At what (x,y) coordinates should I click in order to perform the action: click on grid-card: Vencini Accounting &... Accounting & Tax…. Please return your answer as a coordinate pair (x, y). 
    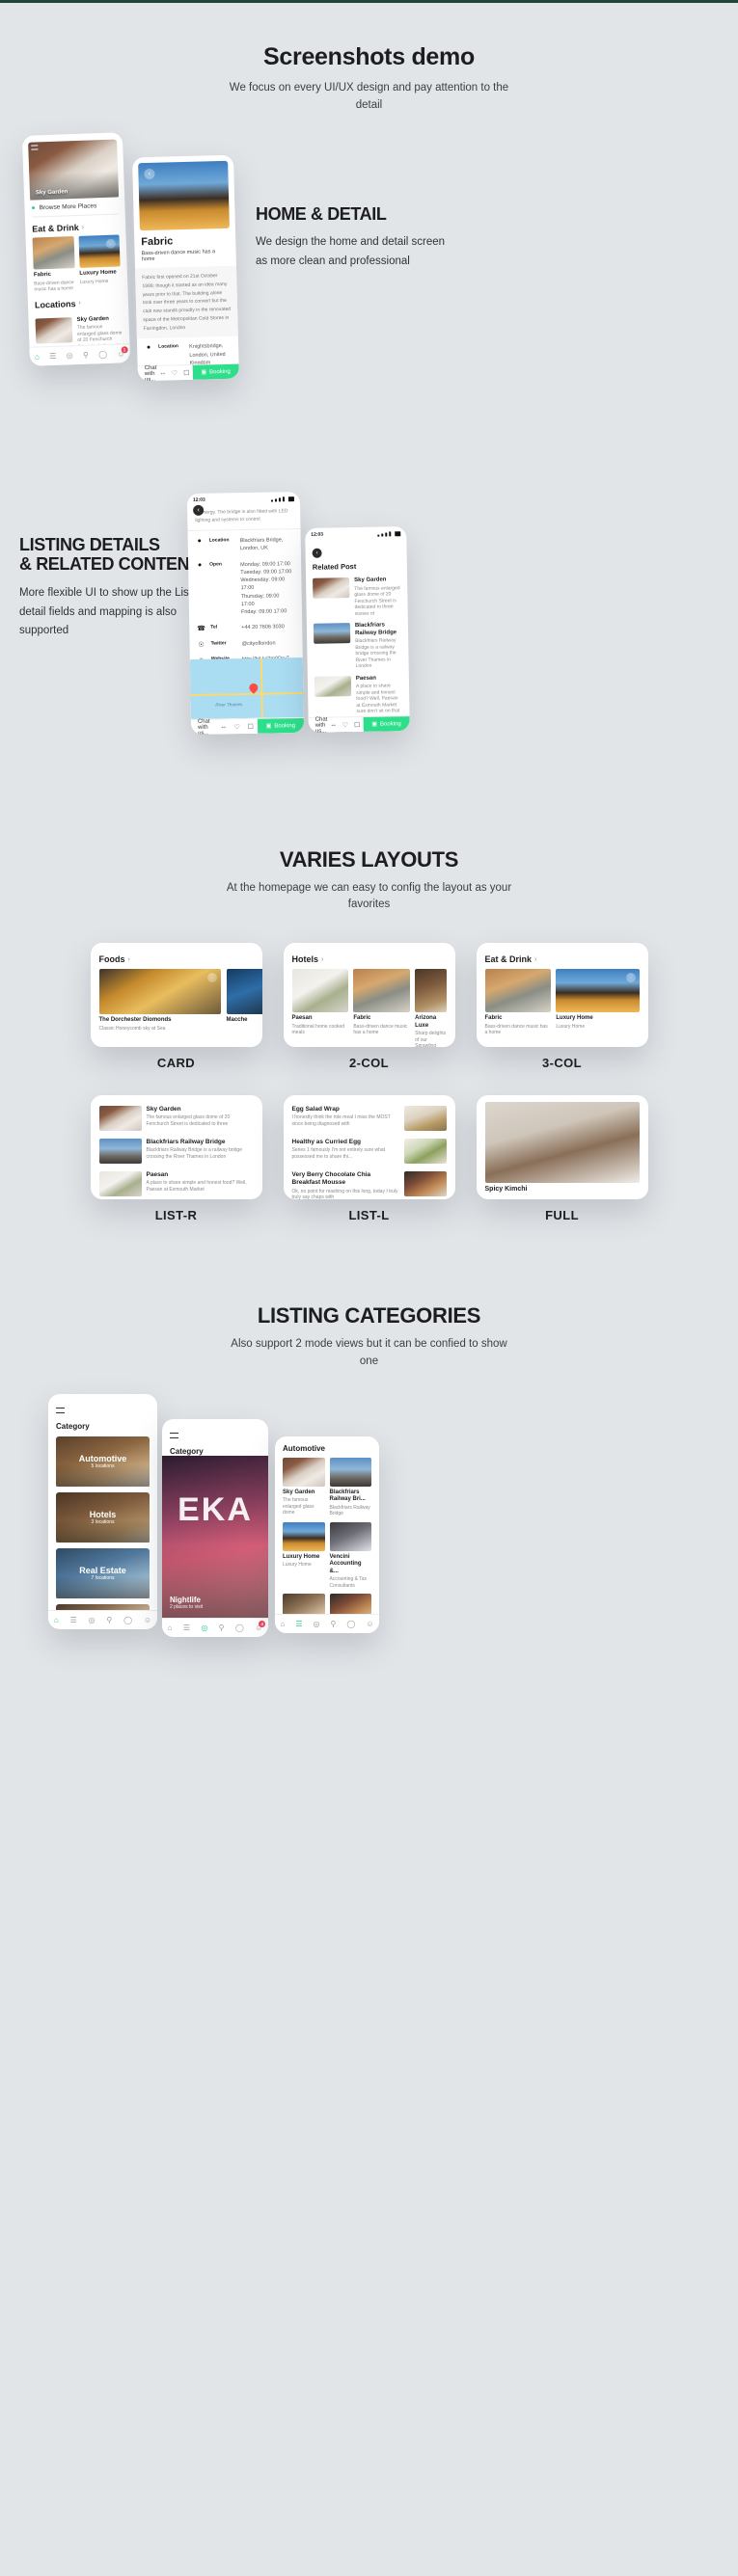
    Looking at the image, I should click on (350, 1556).